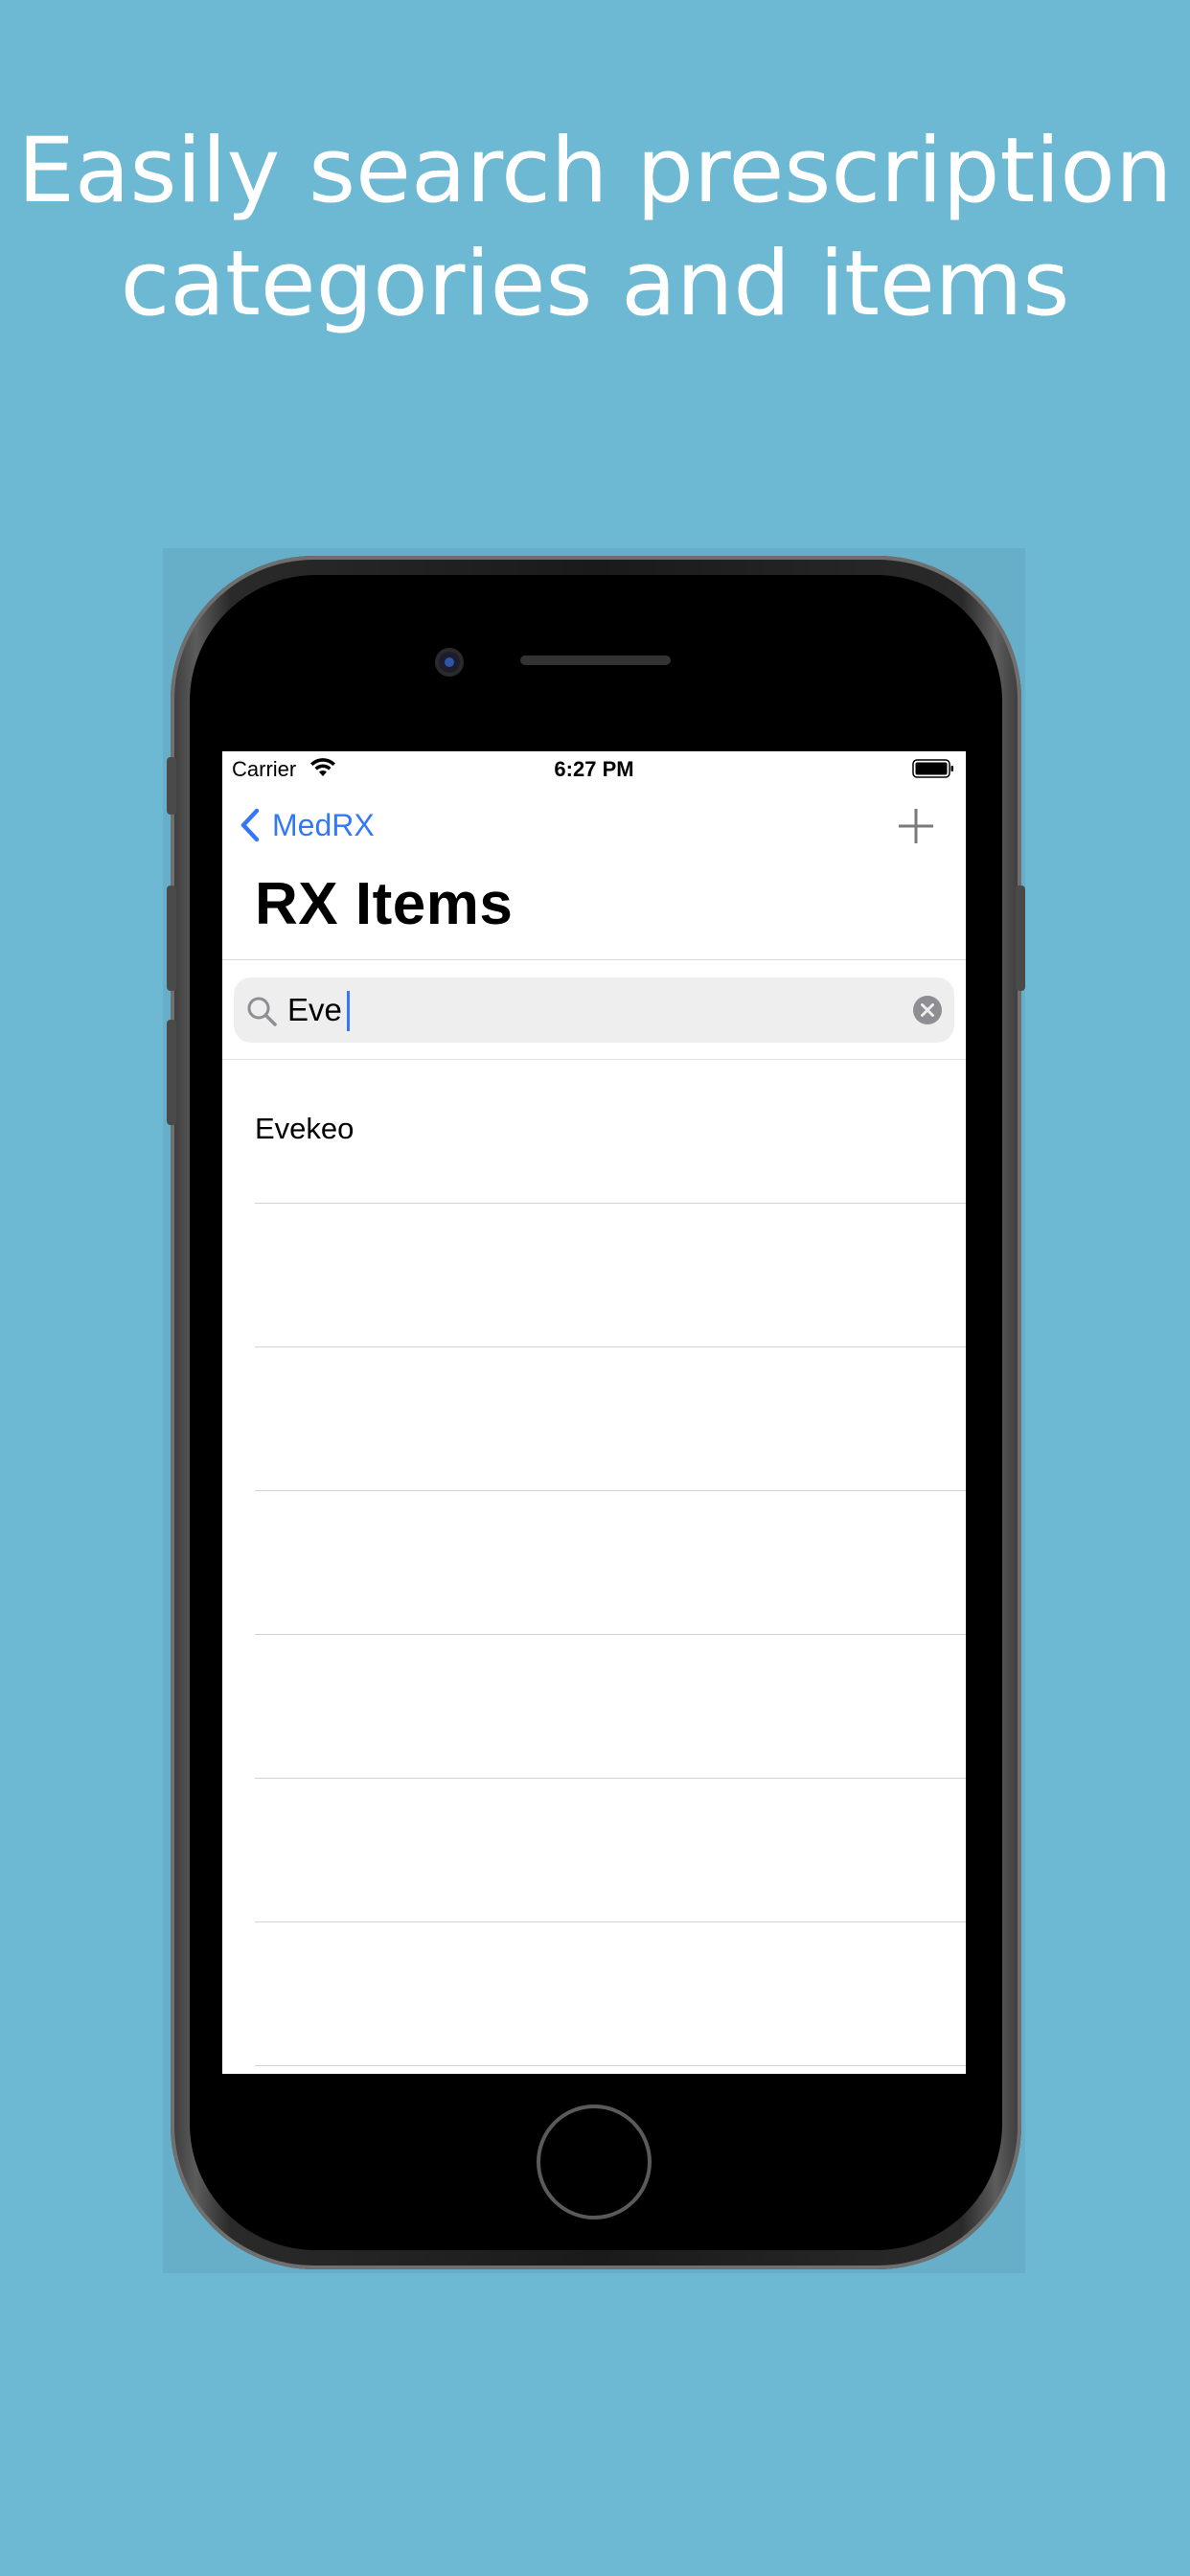  Describe the element at coordinates (171, 938) in the screenshot. I see `volume-up-button` at that location.